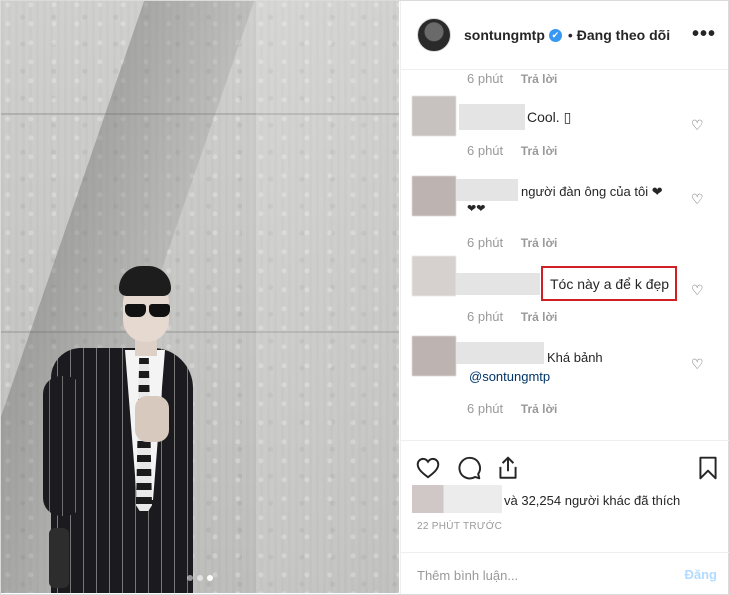 The image size is (729, 595). I want to click on hair, so click(145, 281).